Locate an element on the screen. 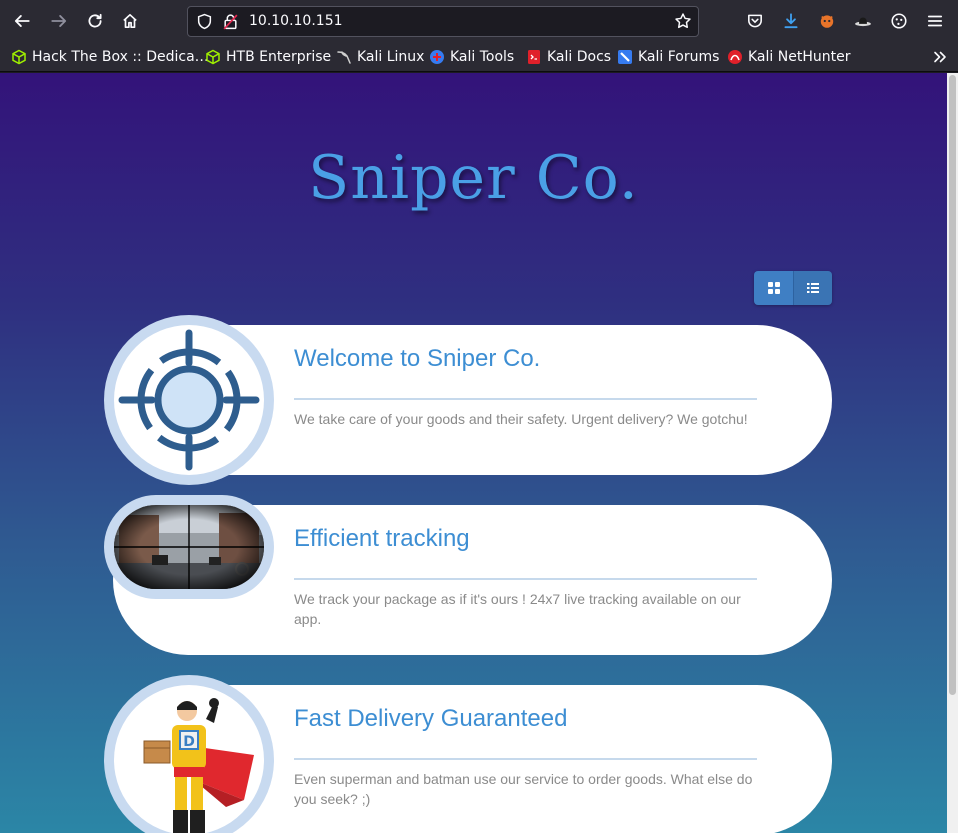  kali-dragon-icon is located at coordinates (344, 57).